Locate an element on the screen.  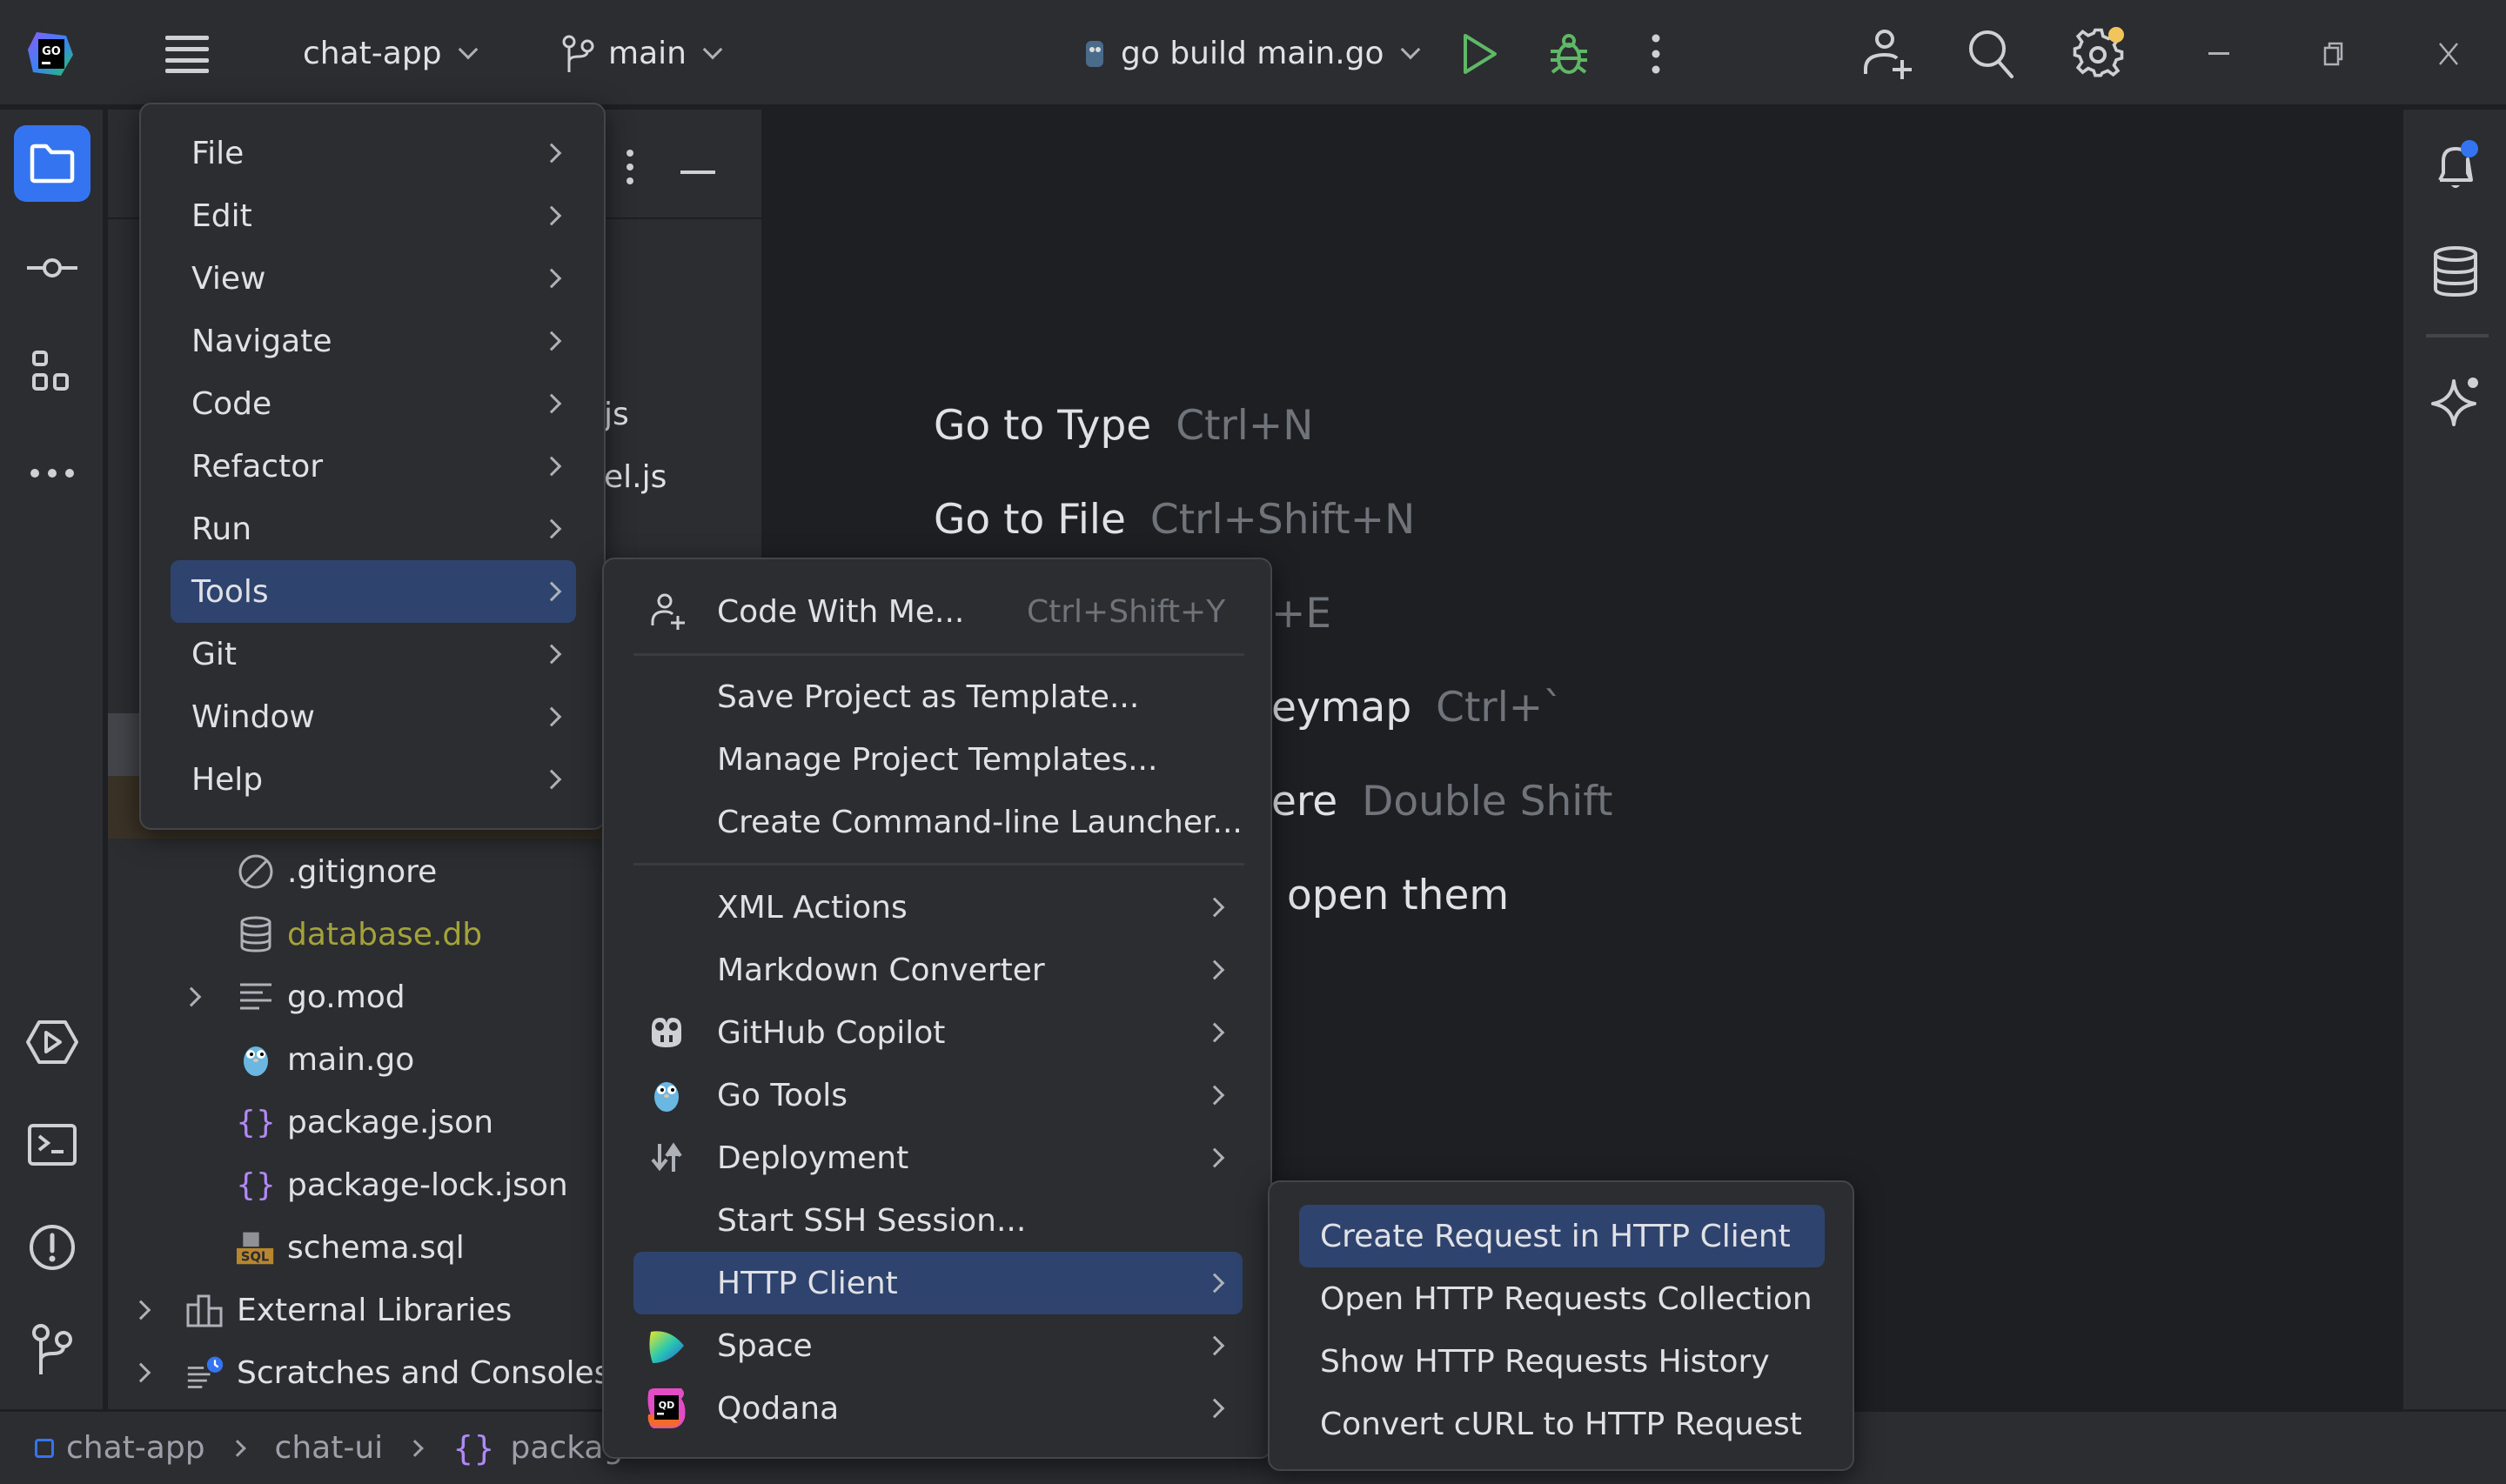
run-button is located at coordinates (1479, 53).